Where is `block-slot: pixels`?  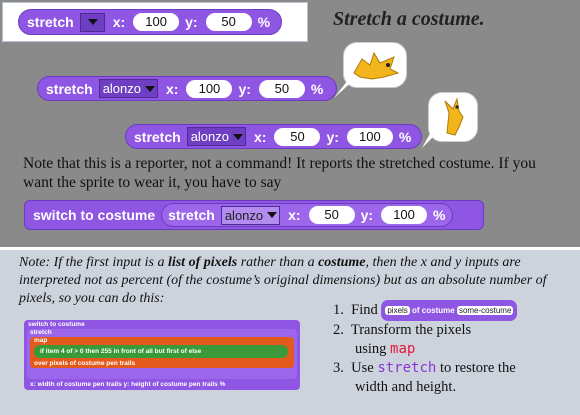 block-slot: pixels is located at coordinates (397, 310).